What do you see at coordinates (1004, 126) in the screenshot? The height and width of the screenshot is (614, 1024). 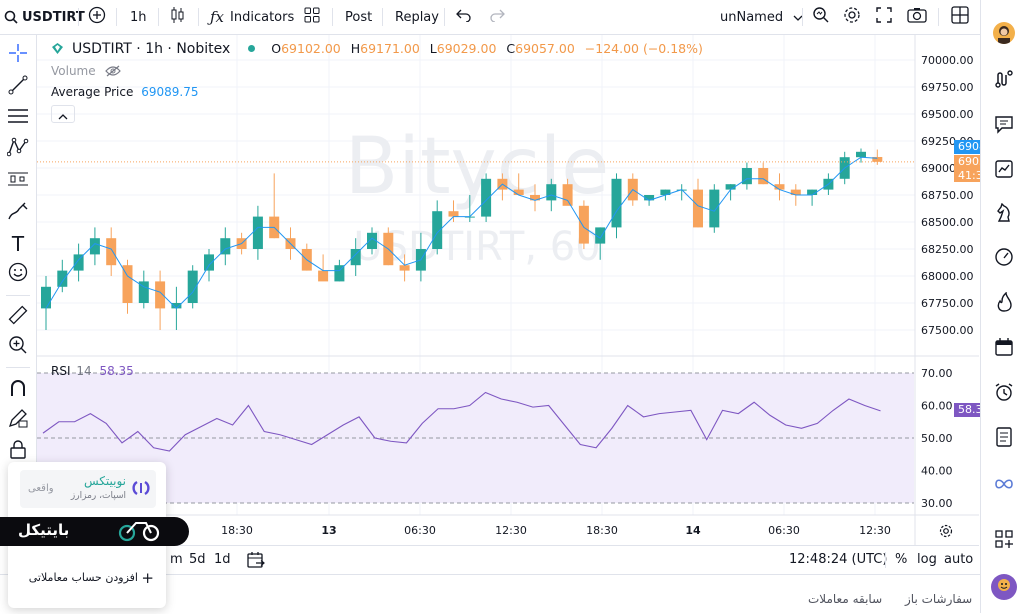 I see `sidebar-chat-button` at bounding box center [1004, 126].